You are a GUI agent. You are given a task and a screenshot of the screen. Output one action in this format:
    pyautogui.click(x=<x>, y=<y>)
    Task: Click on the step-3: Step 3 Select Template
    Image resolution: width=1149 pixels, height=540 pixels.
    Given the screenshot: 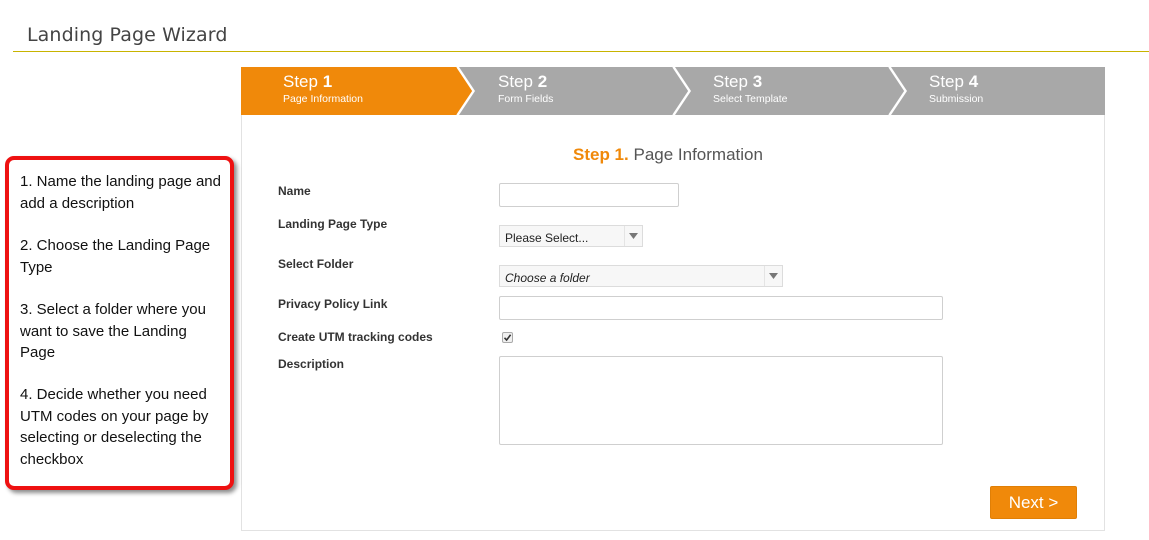 What is the action you would take?
    pyautogui.click(x=750, y=88)
    